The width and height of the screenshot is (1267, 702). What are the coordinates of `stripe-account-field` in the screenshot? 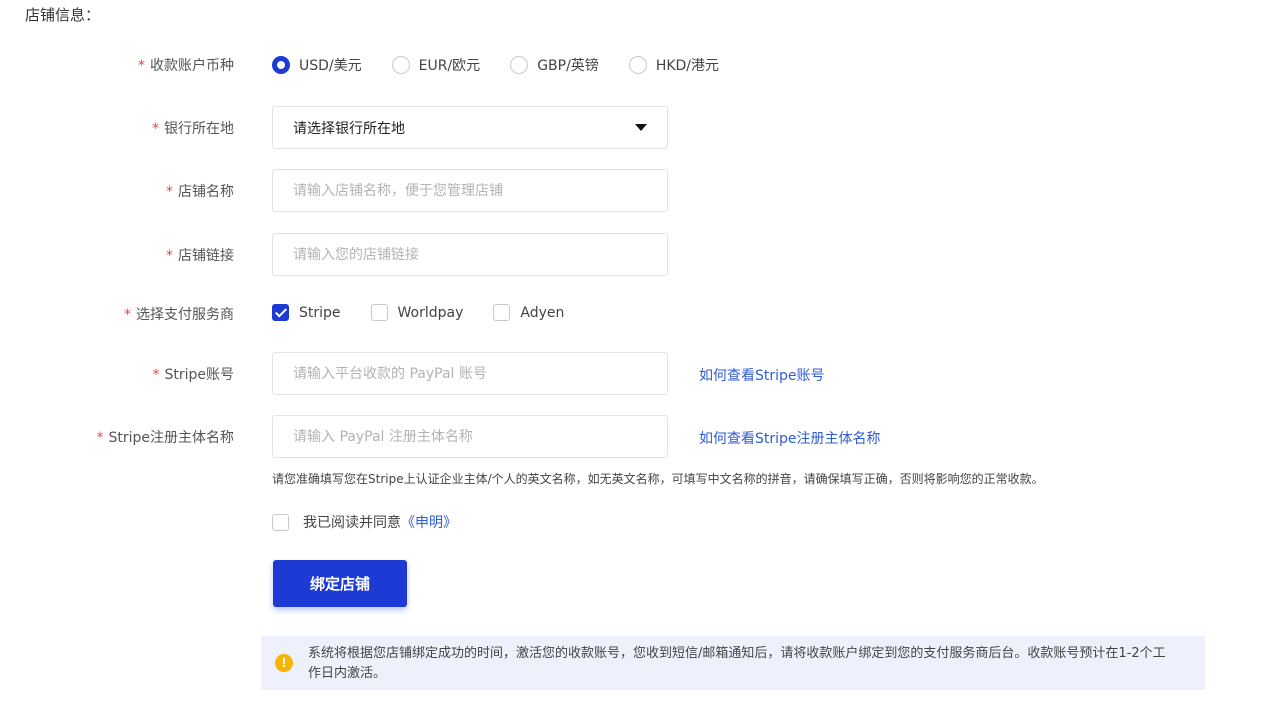 It's located at (470, 373).